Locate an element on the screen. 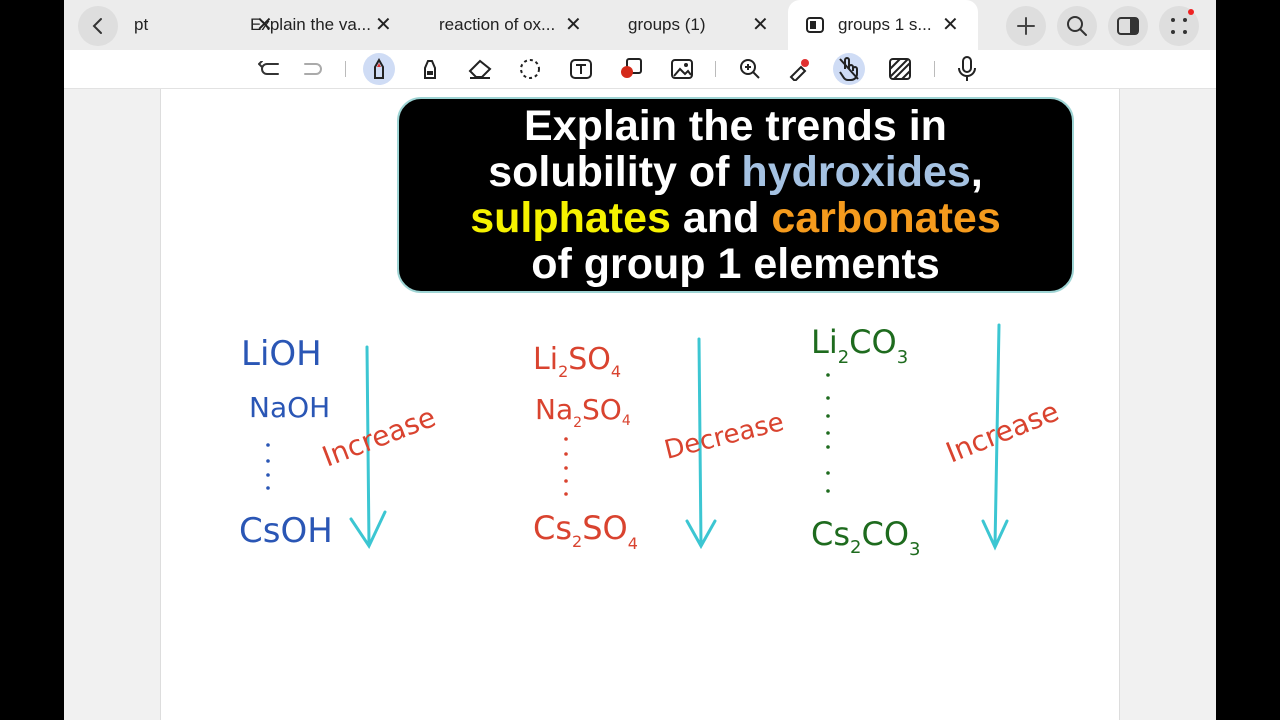 The width and height of the screenshot is (1280, 720). search-icon is located at coordinates (1077, 26).